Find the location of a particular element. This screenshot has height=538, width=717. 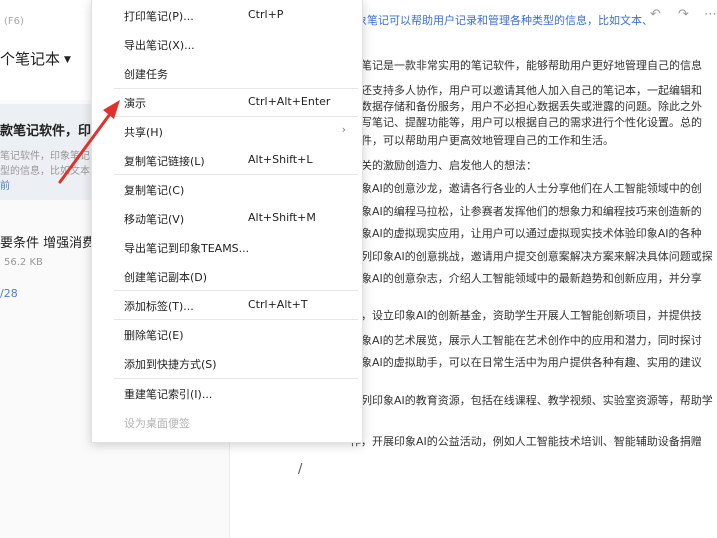

menu-item-label: 共享(H) is located at coordinates (143, 132).